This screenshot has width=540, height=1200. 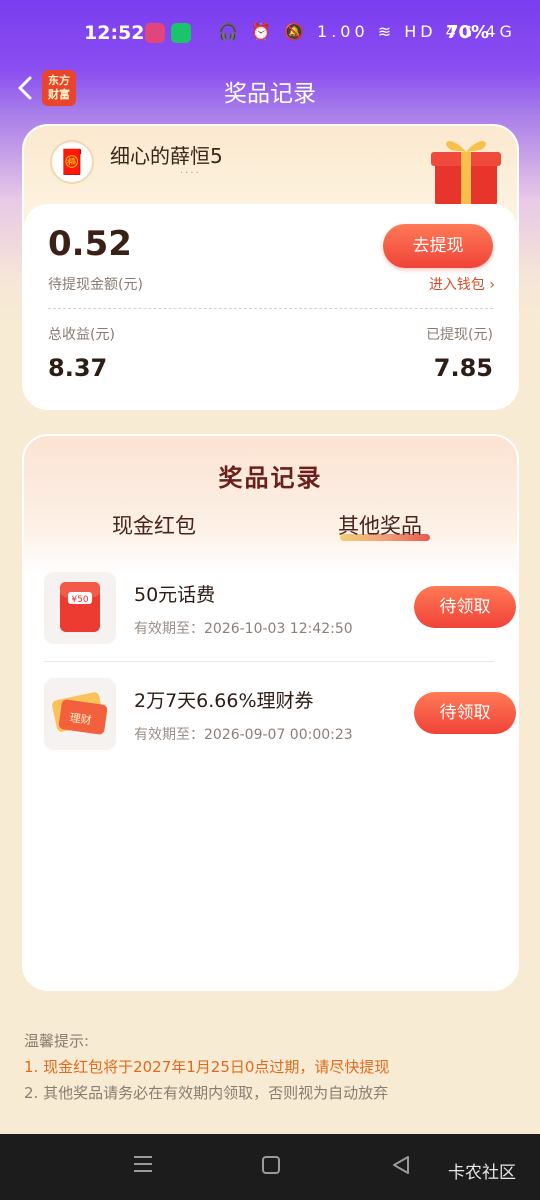 I want to click on home-icon, so click(x=271, y=1165).